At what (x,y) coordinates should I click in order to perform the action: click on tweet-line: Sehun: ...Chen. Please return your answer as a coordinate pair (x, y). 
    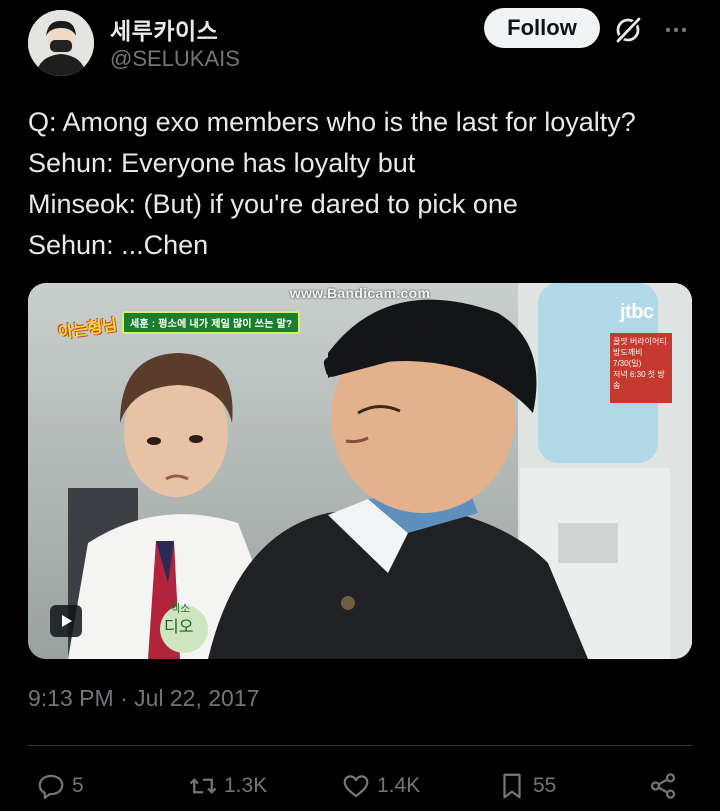
    Looking at the image, I should click on (118, 245).